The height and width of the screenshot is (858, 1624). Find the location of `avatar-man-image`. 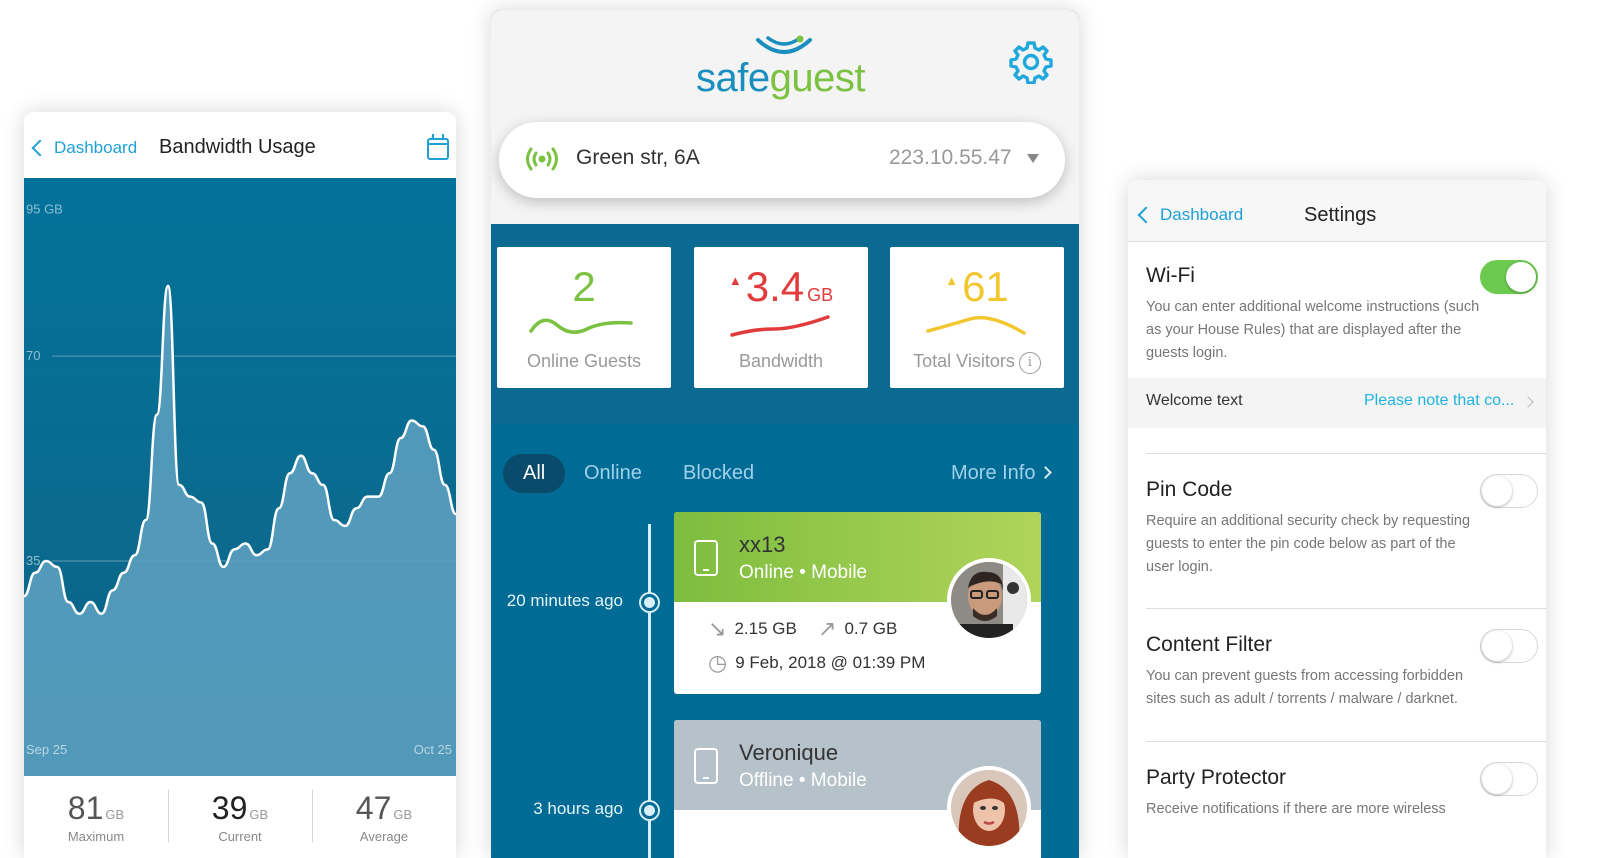

avatar-man-image is located at coordinates (989, 600).